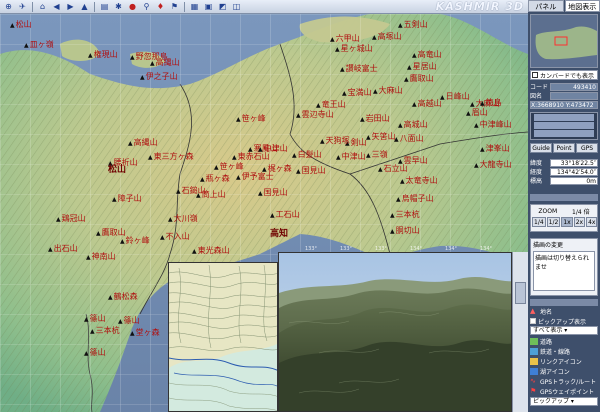 The width and height of the screenshot is (600, 412). I want to click on peak-label: 筒上山, so click(211, 195).